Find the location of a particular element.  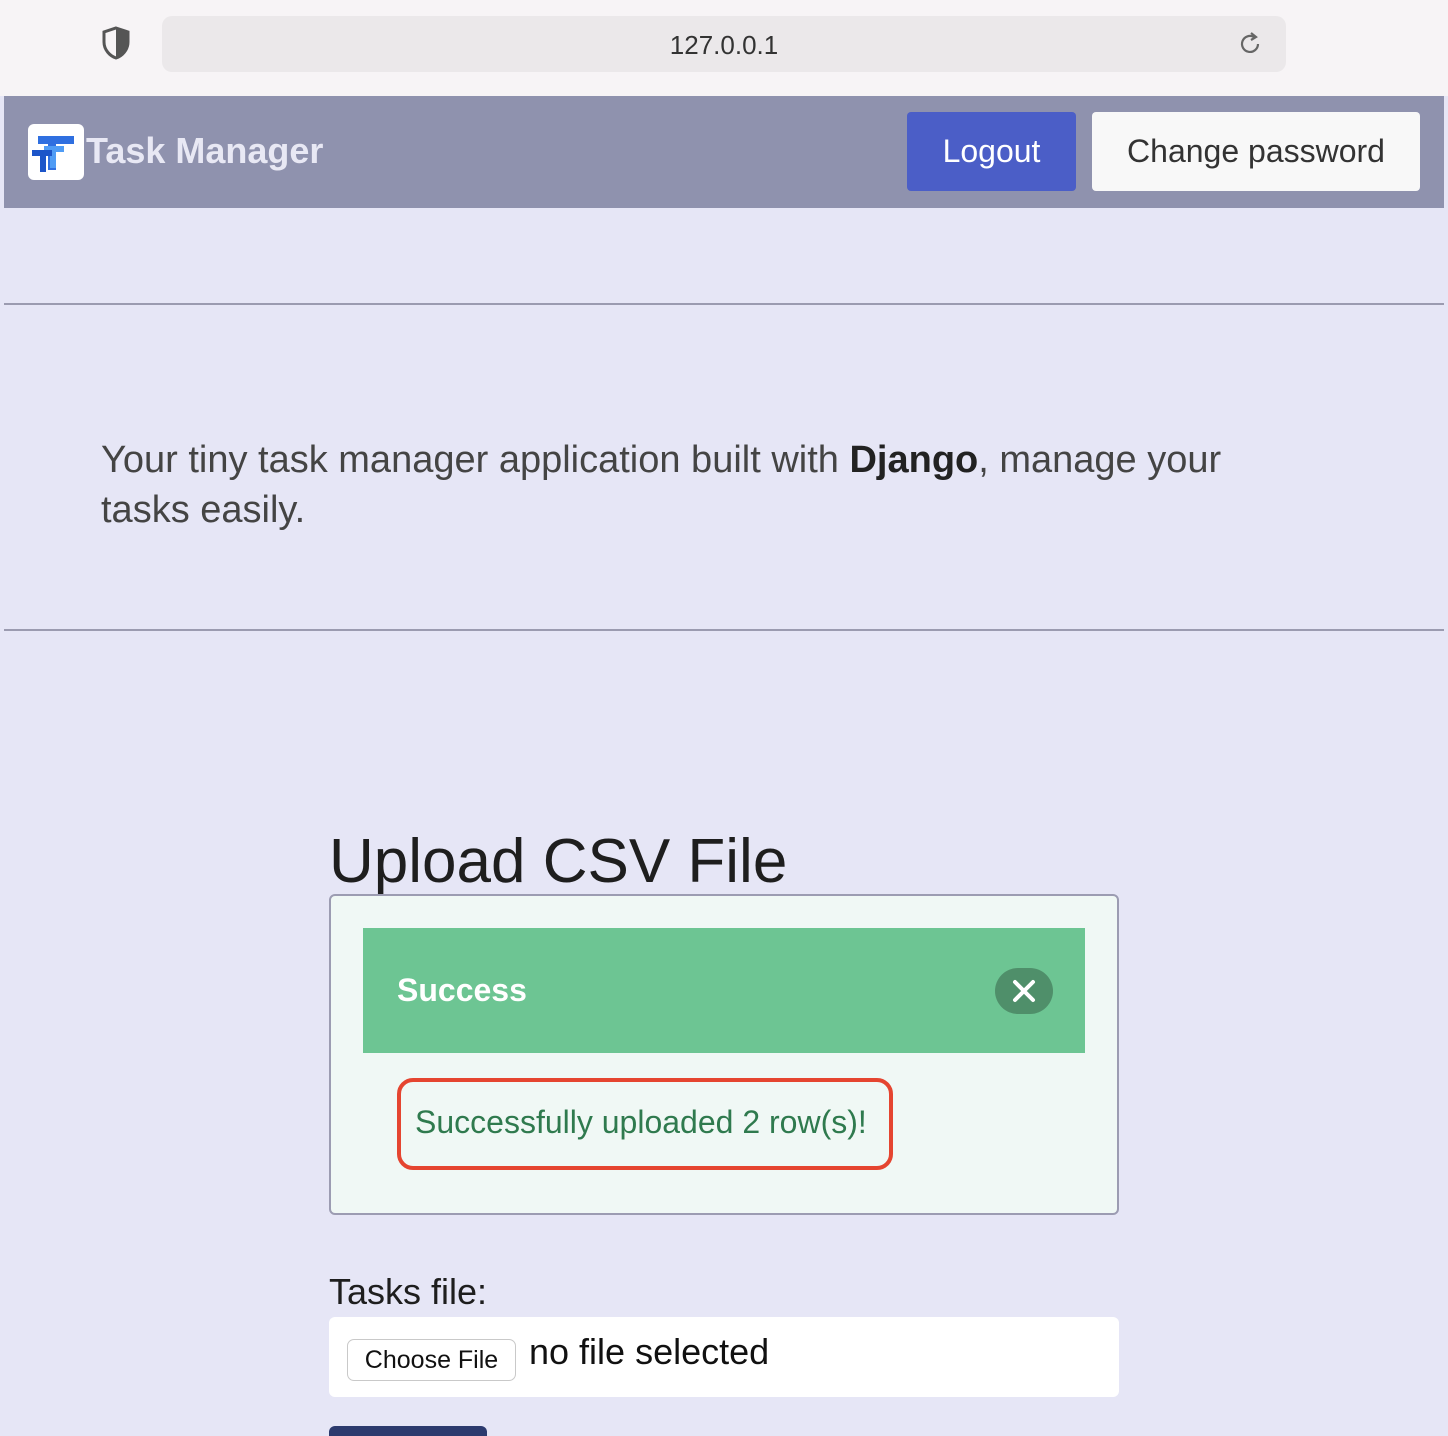

url-text: 127.0.0.1 is located at coordinates (724, 45).